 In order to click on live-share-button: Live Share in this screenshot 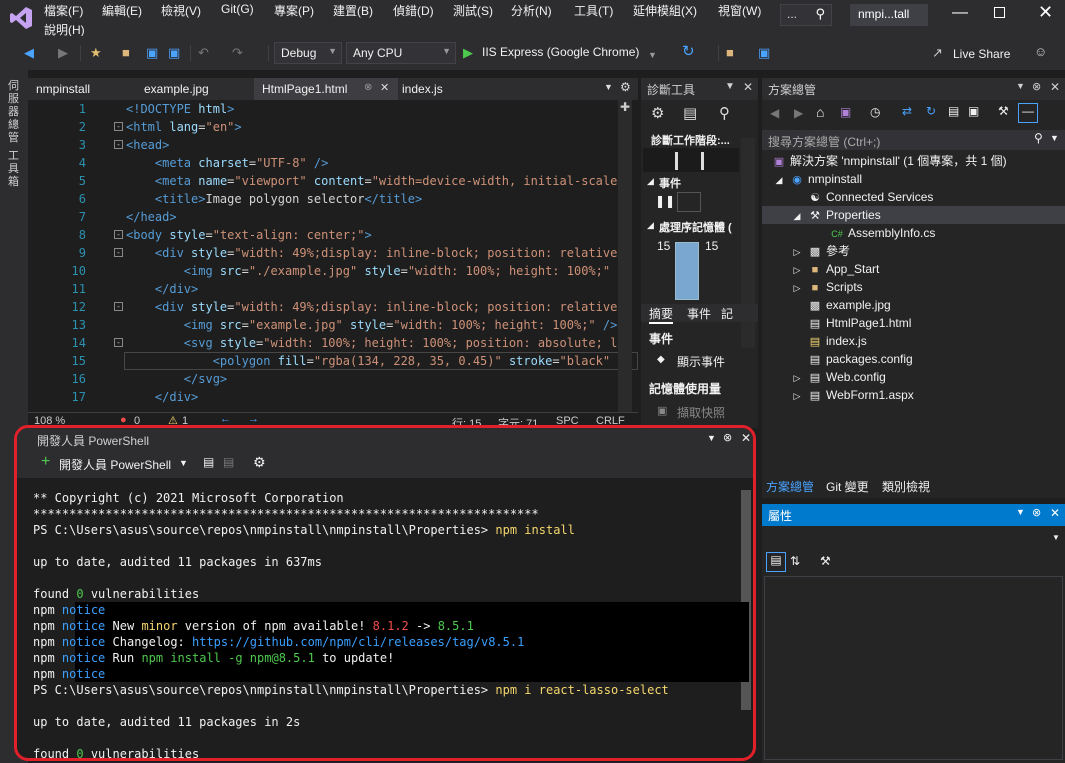, I will do `click(981, 54)`.